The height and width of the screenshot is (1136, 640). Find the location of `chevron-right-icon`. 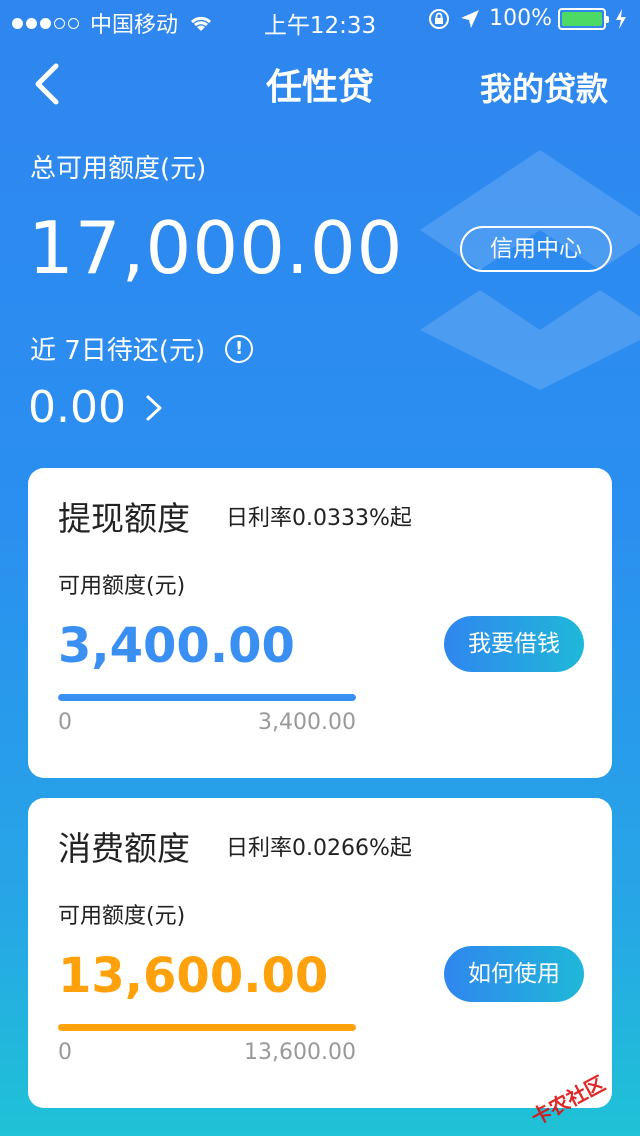

chevron-right-icon is located at coordinates (154, 407).